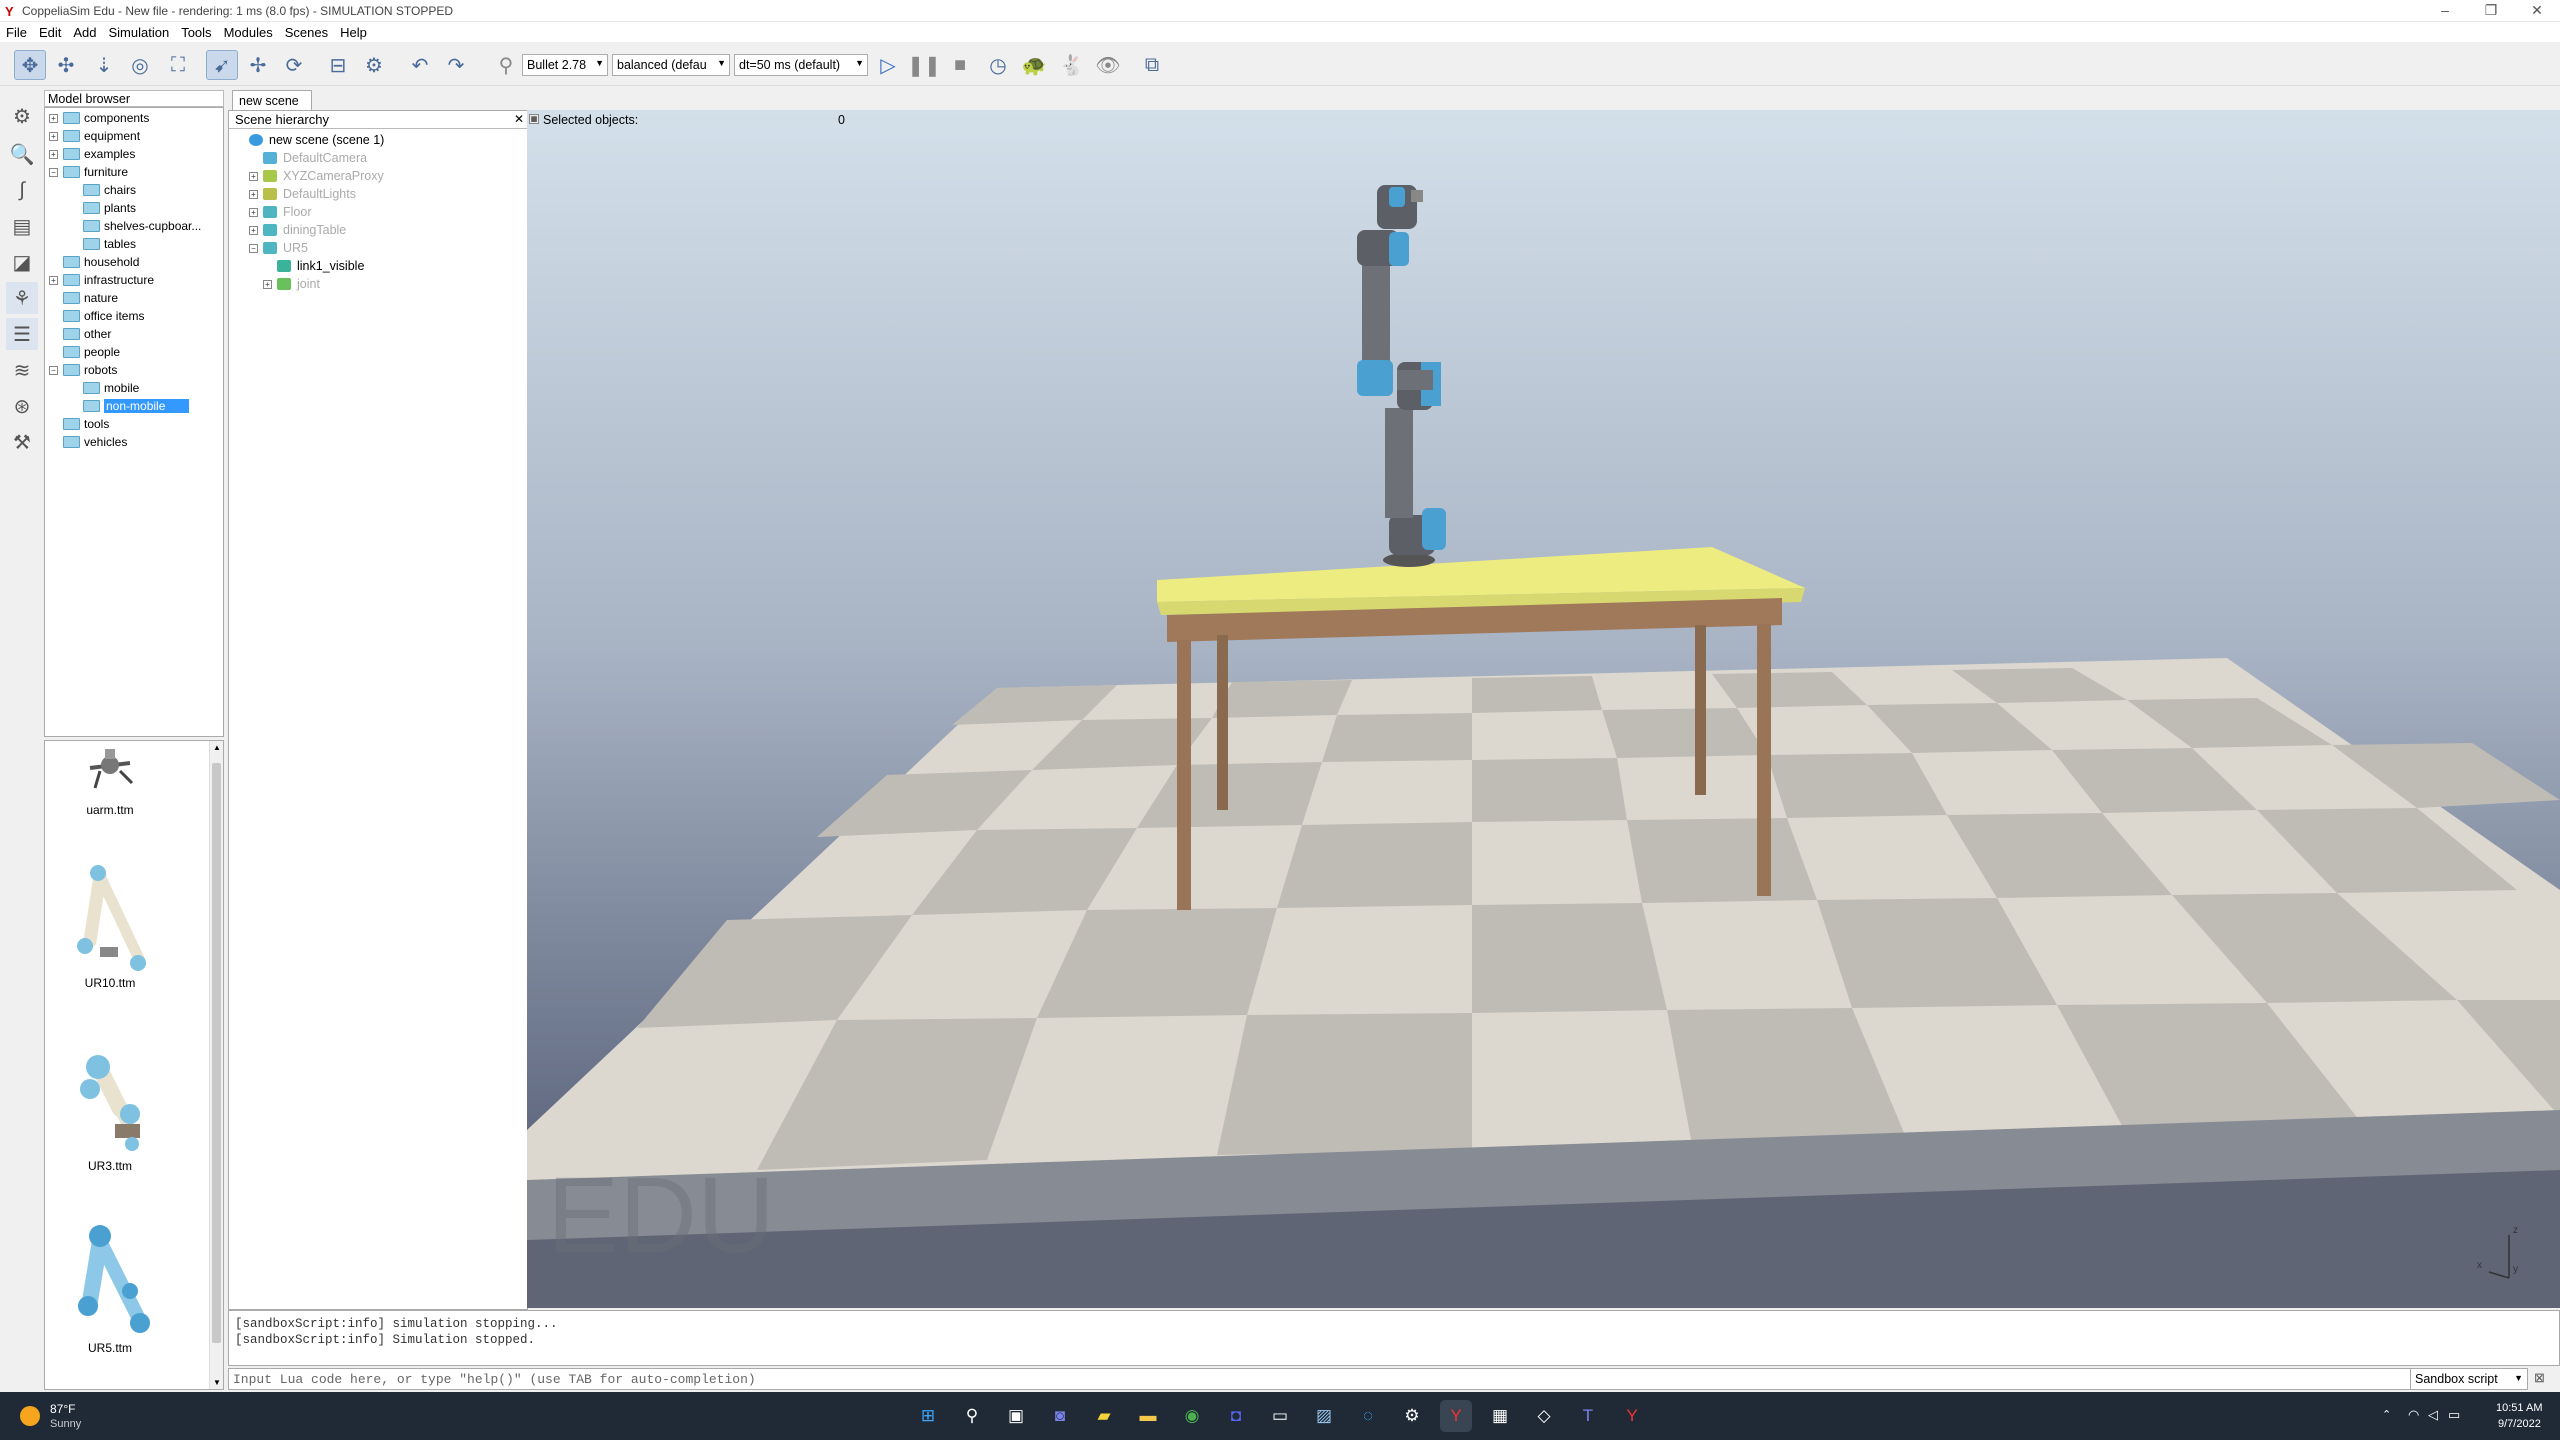 Image resolution: width=2560 pixels, height=1440 pixels. What do you see at coordinates (139, 31) in the screenshot?
I see `menu-simulation: Simulation` at bounding box center [139, 31].